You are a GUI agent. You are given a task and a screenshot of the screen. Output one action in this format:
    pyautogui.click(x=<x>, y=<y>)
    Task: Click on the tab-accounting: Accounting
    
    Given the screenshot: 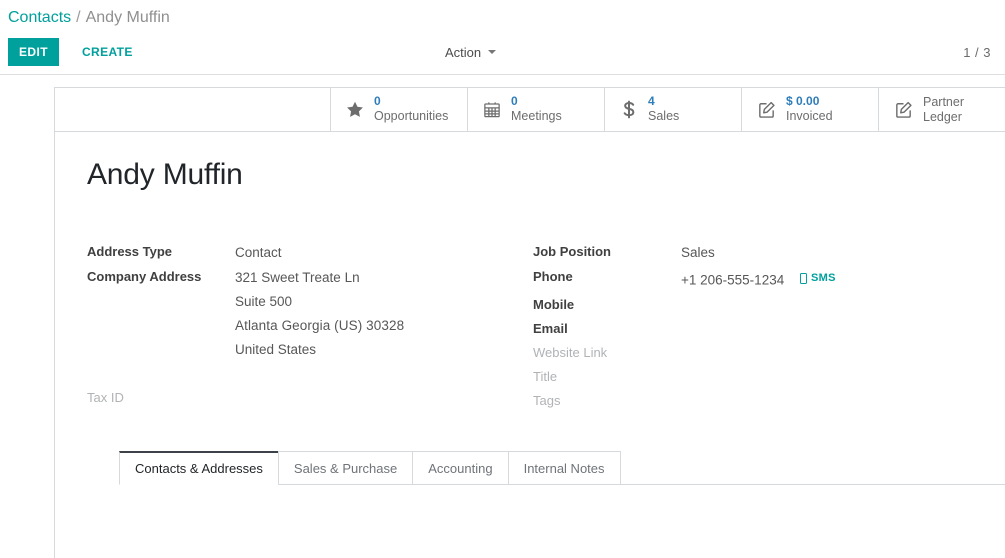 What is the action you would take?
    pyautogui.click(x=460, y=467)
    